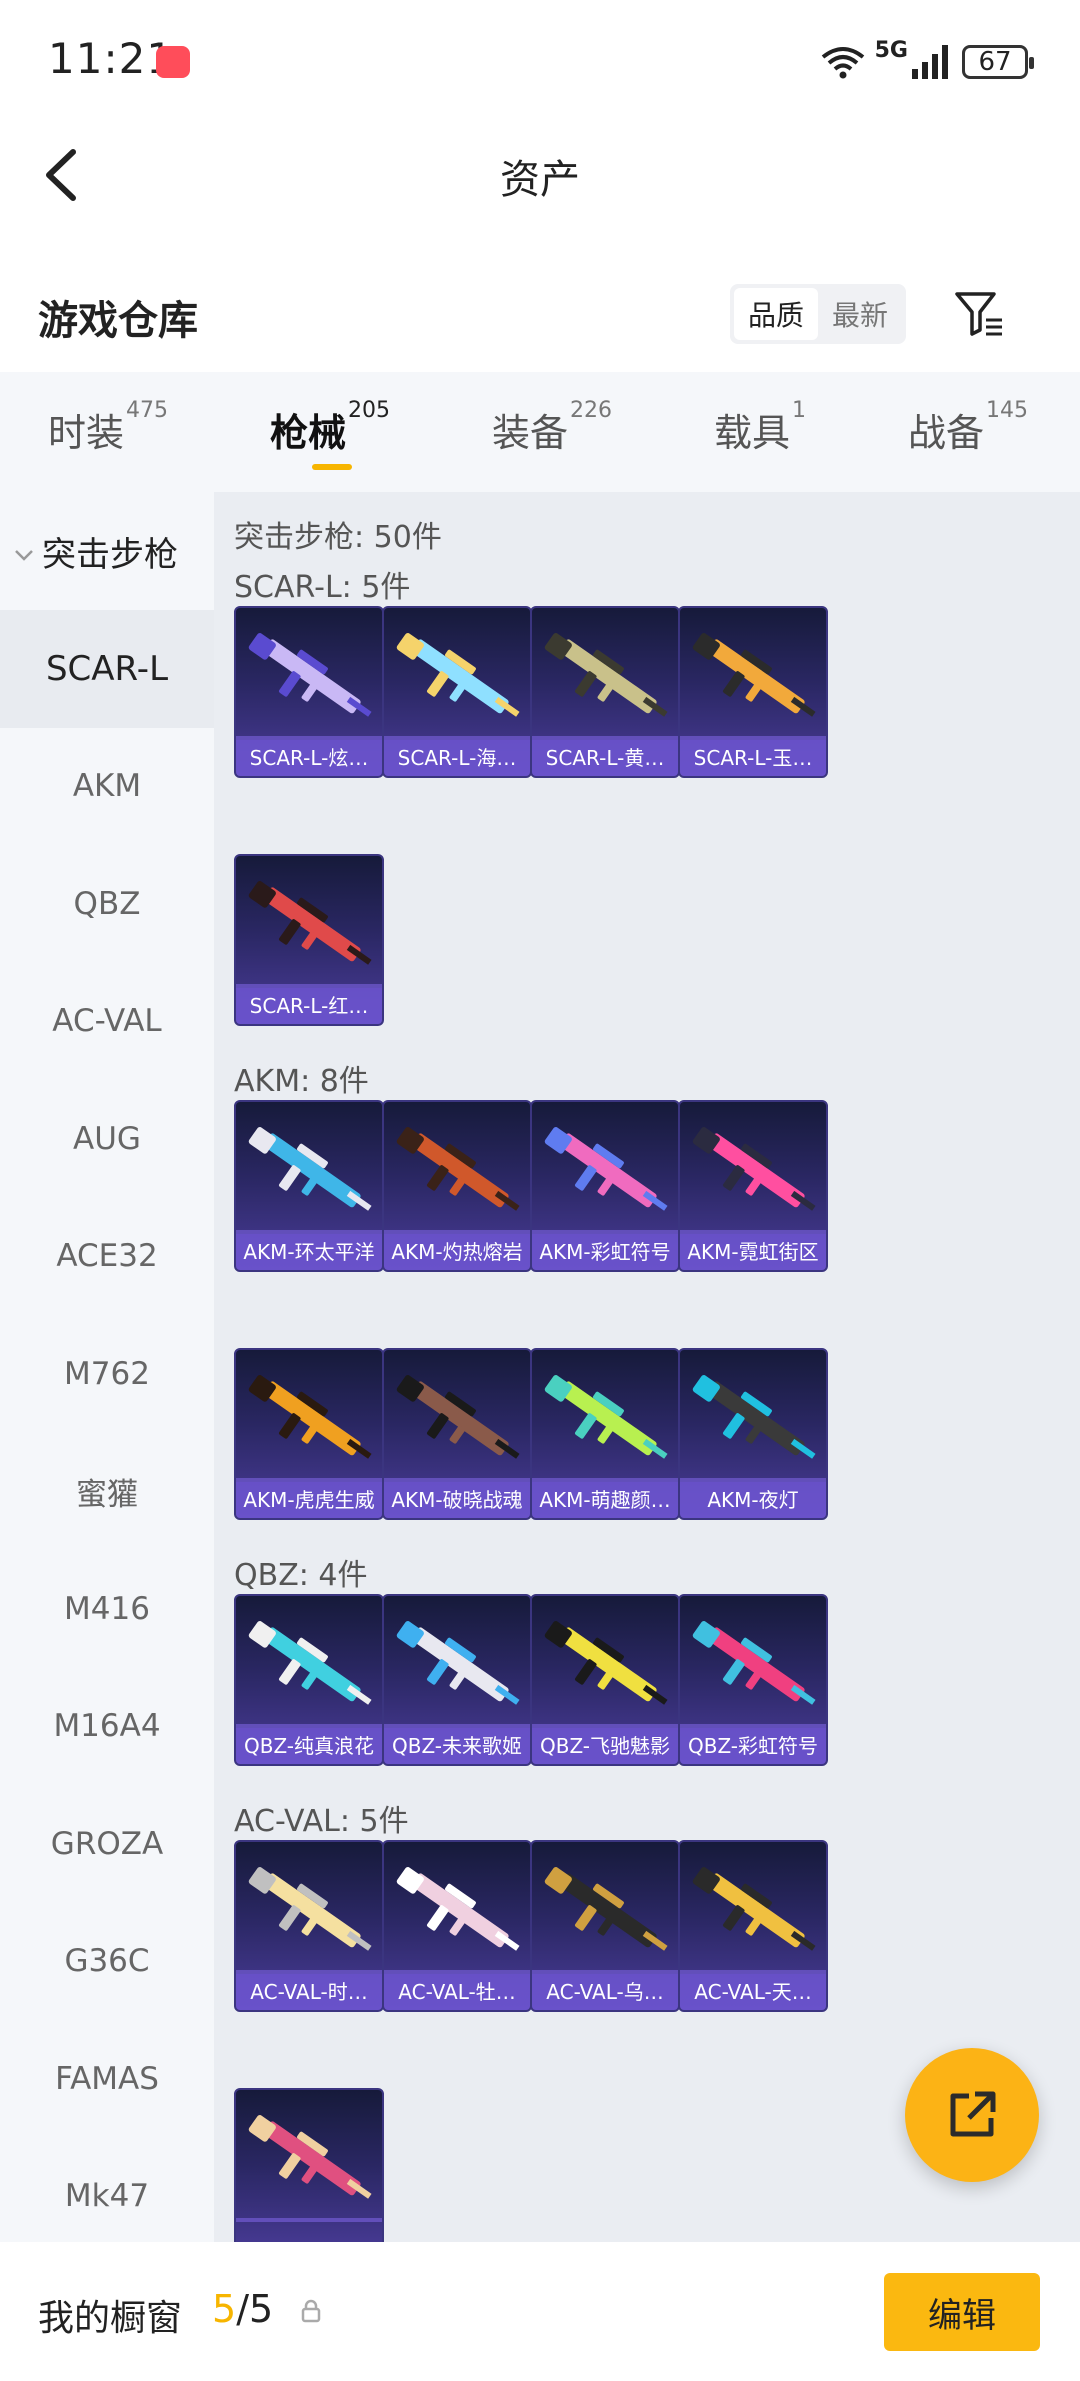  I want to click on sort-newest-button: 最新, so click(860, 314).